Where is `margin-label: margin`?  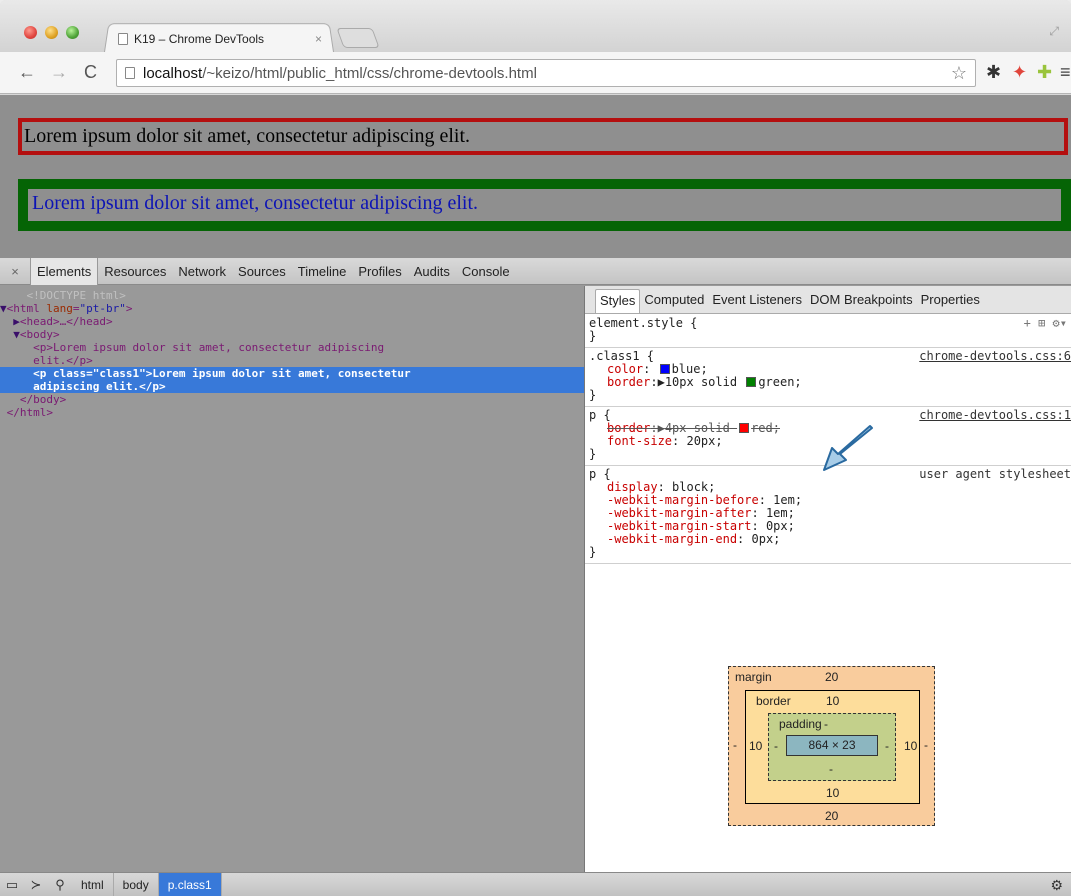
margin-label: margin is located at coordinates (753, 677).